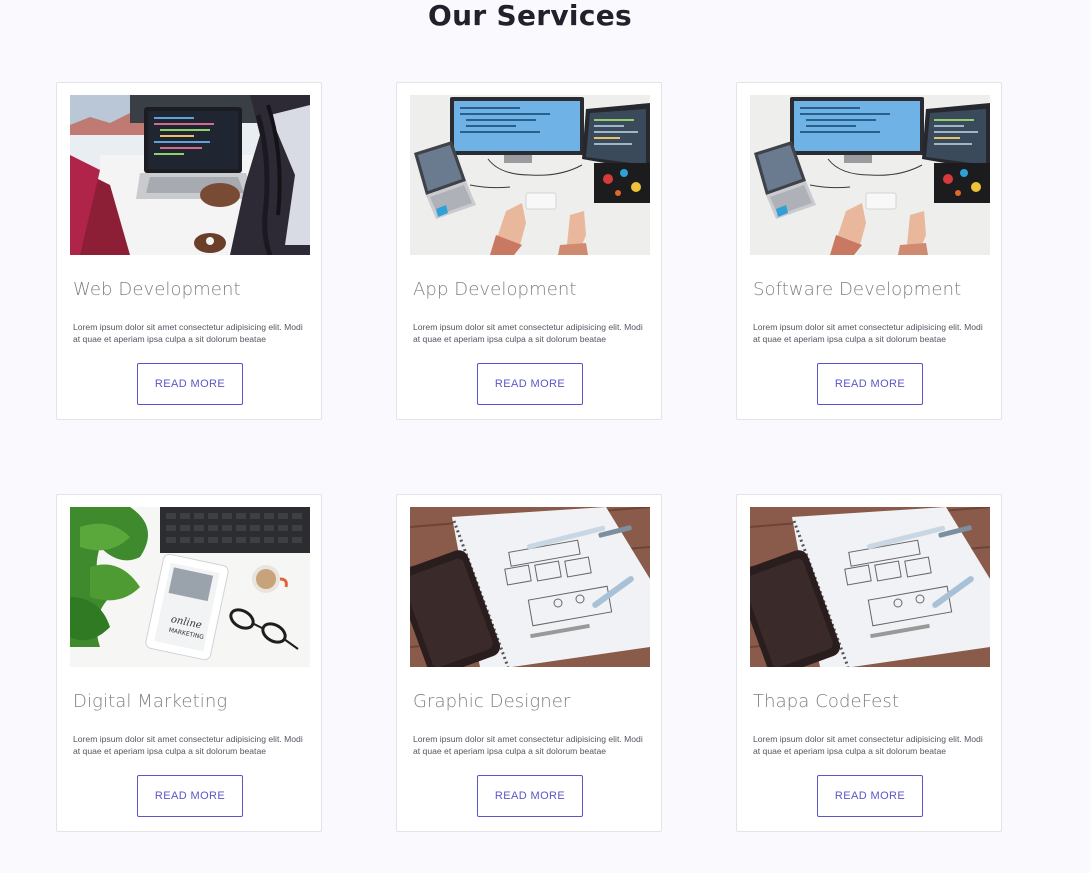  What do you see at coordinates (150, 701) in the screenshot?
I see `service-card-title: Digital Marketing` at bounding box center [150, 701].